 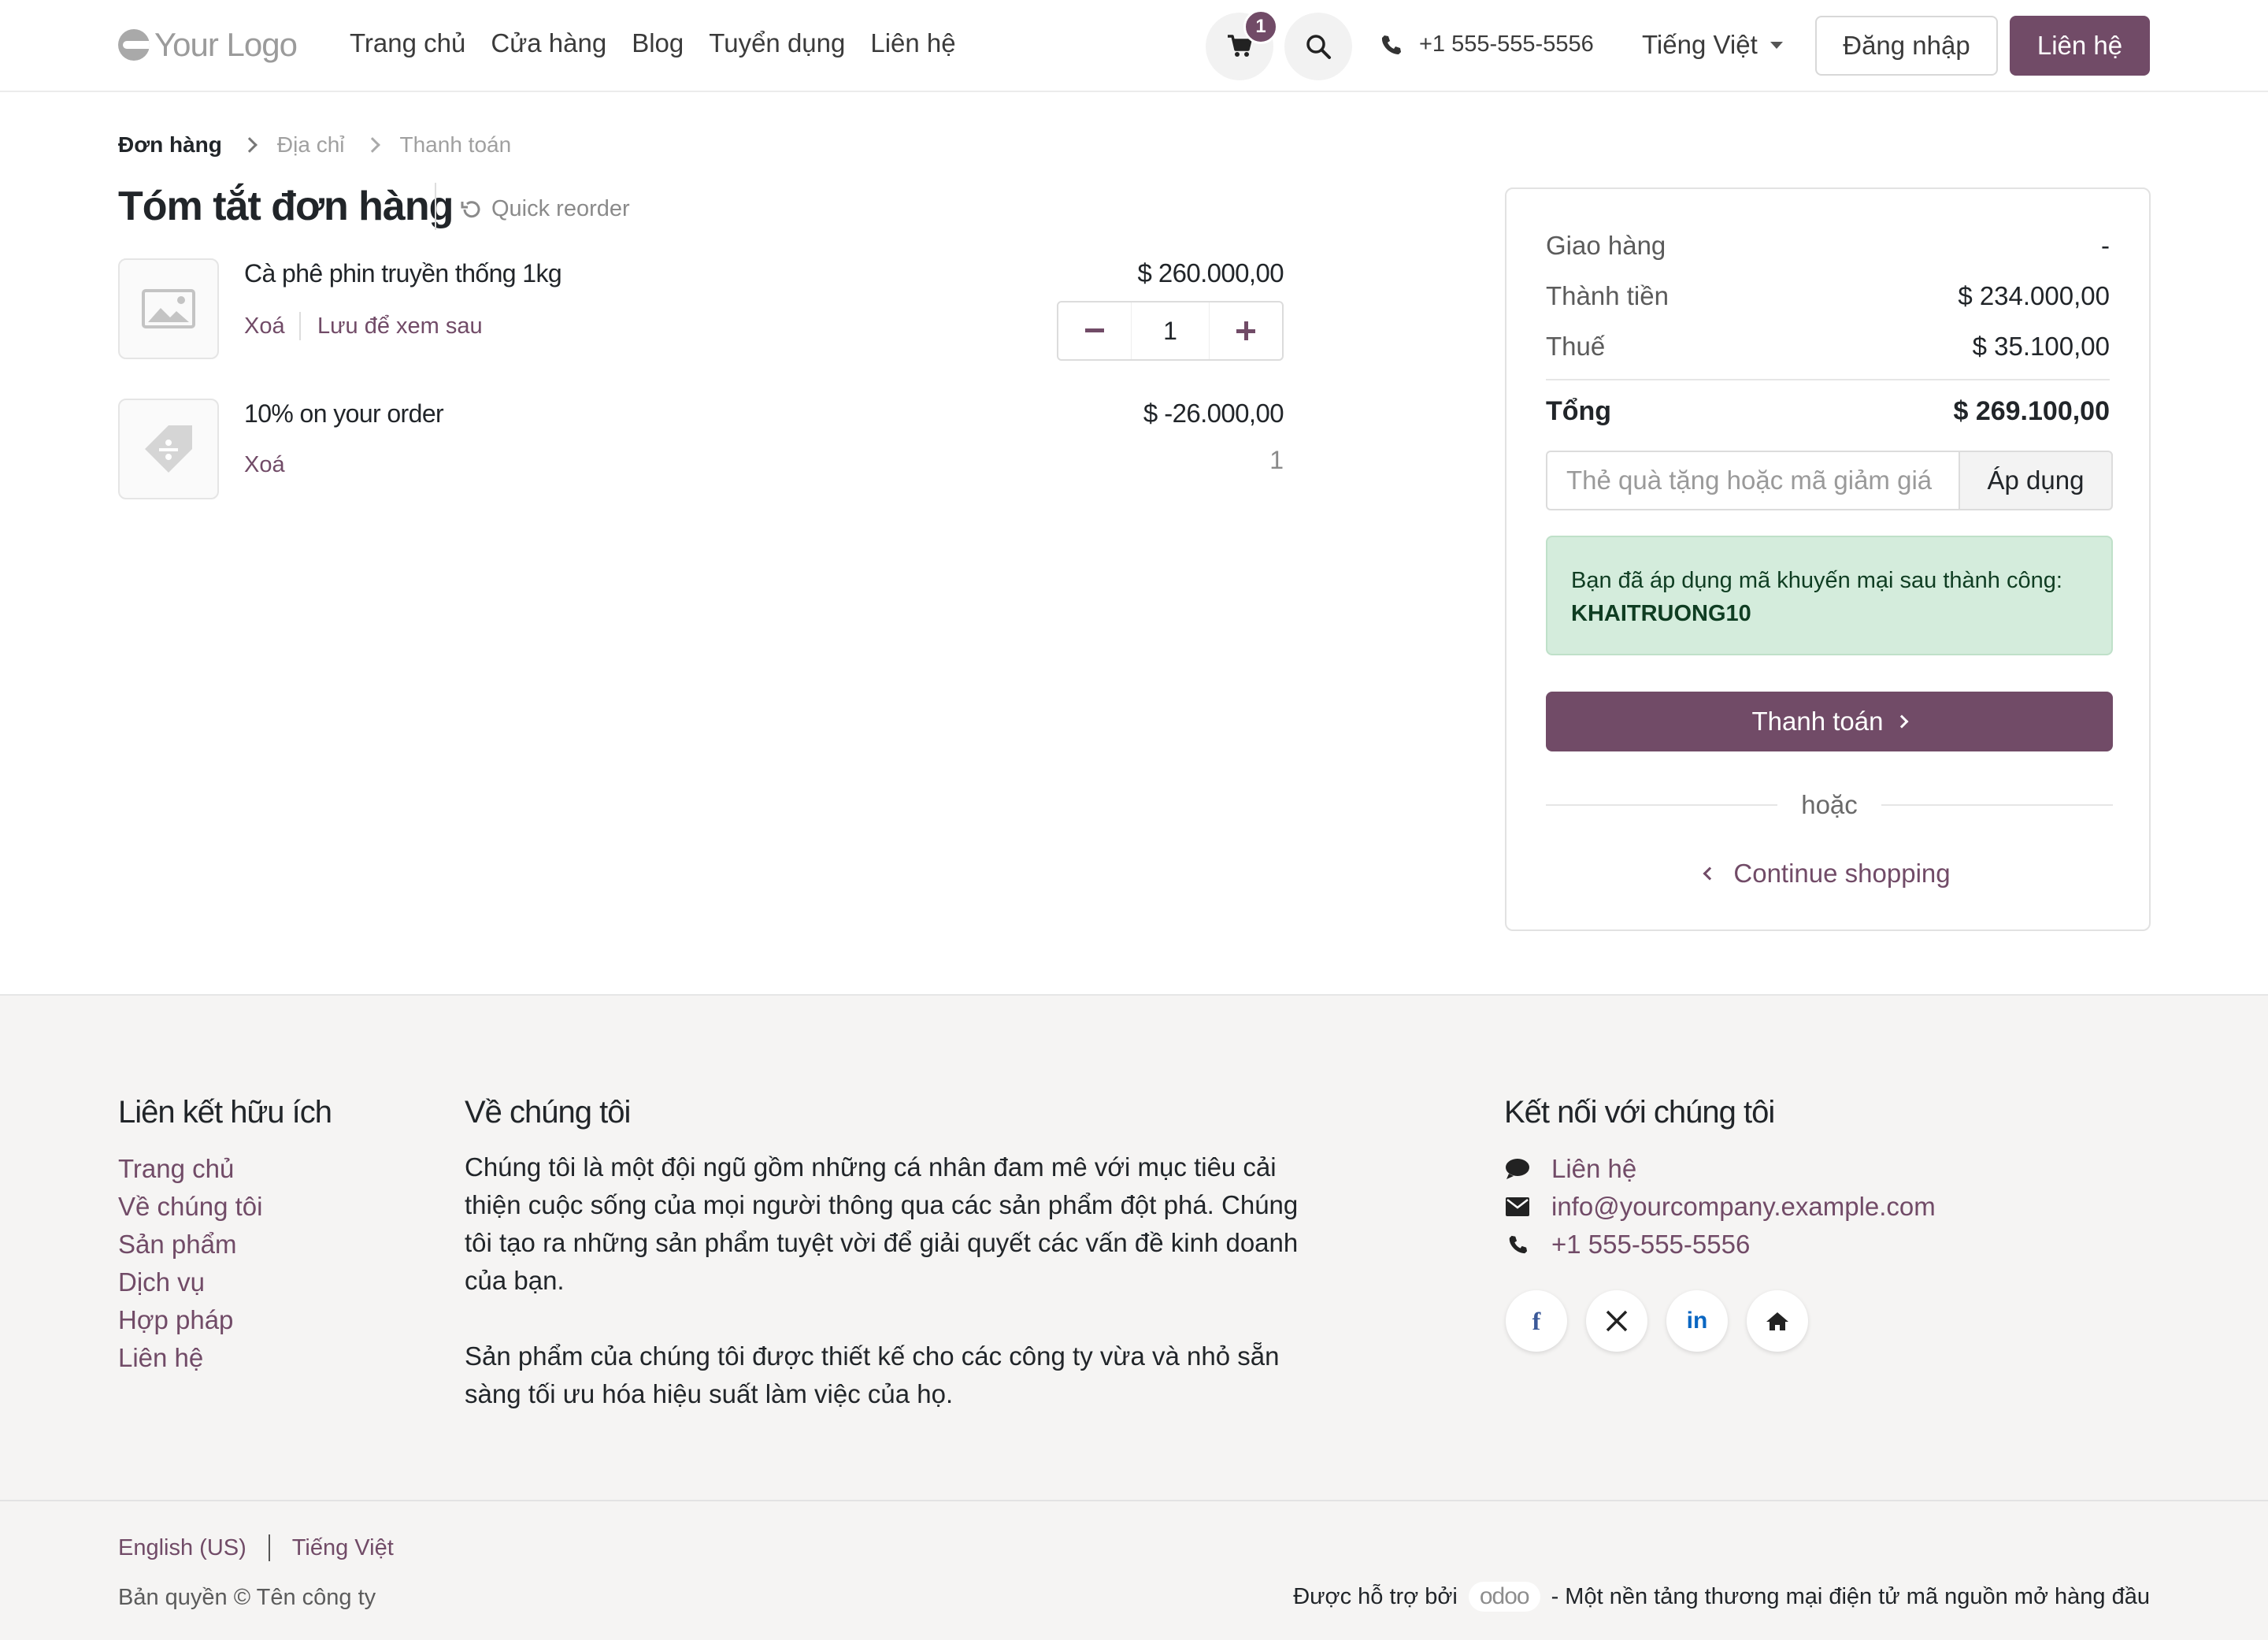 What do you see at coordinates (2031, 411) in the screenshot?
I see `total-value: $ 269.100,00` at bounding box center [2031, 411].